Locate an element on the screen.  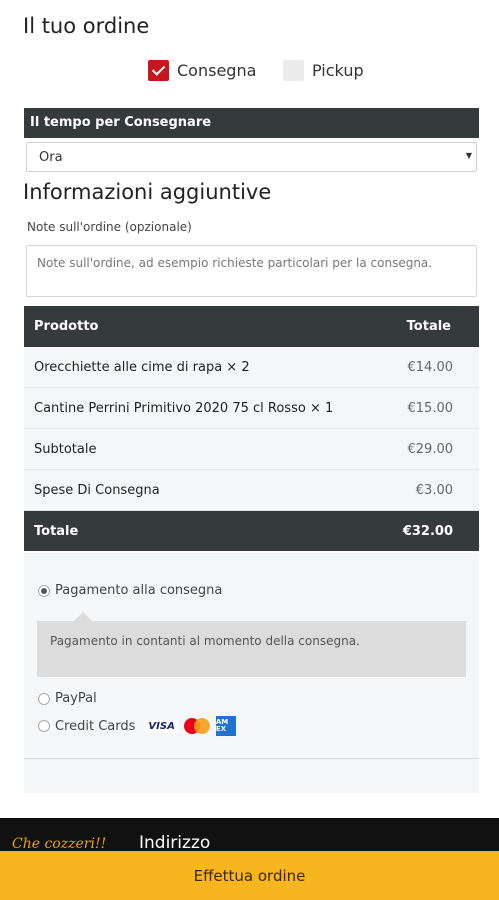
delivery-option-label: Pickup is located at coordinates (338, 70).